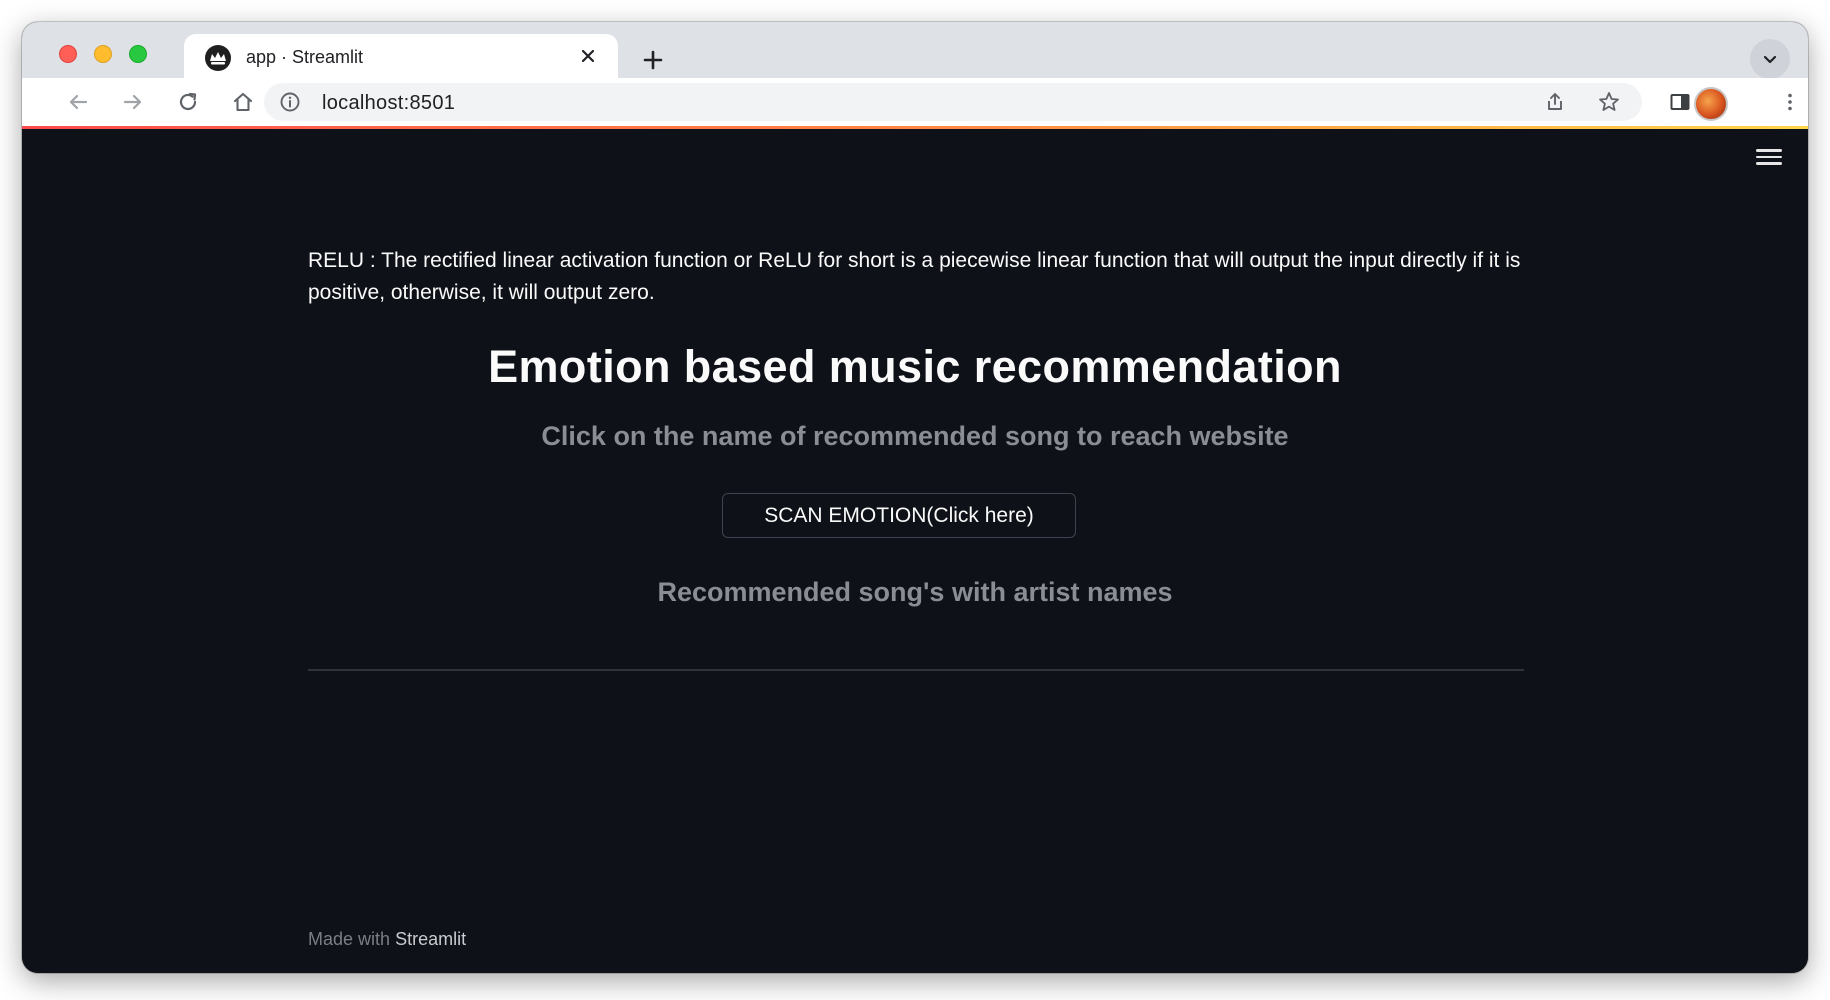 The height and width of the screenshot is (1000, 1830). I want to click on streamlit-crown-icon, so click(218, 58).